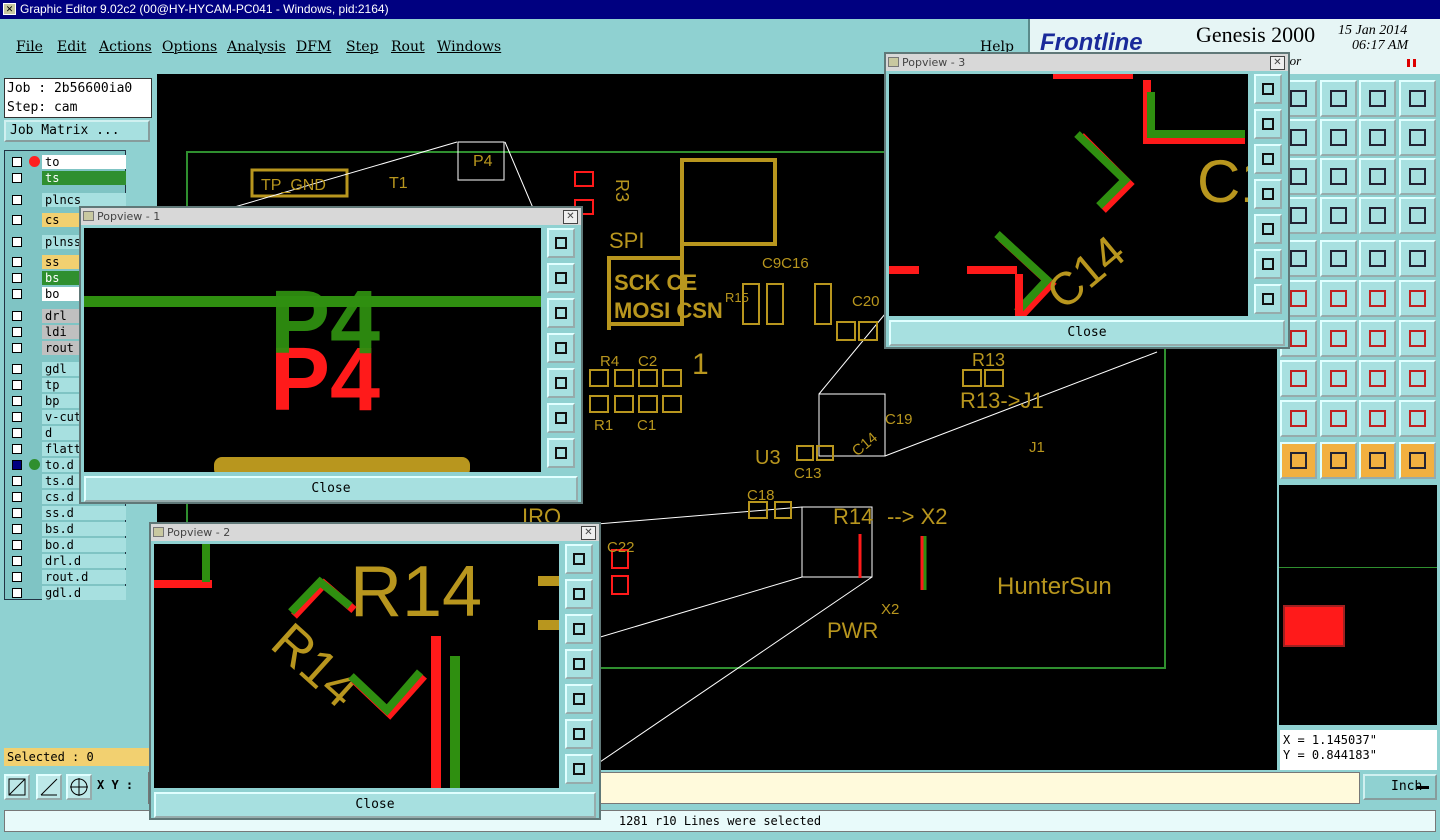  Describe the element at coordinates (67, 529) in the screenshot. I see `layer-row: bs.d` at that location.